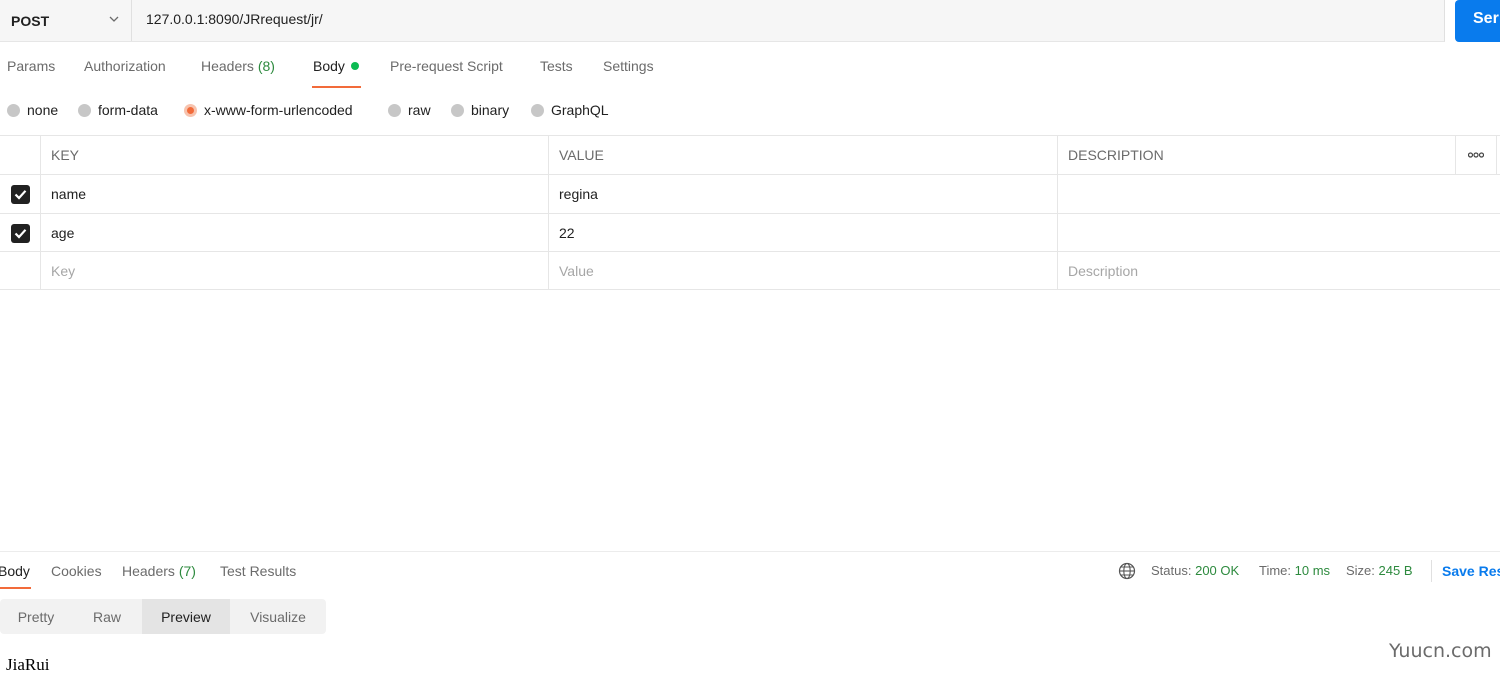 Image resolution: width=1500 pixels, height=681 pixels. Describe the element at coordinates (336, 87) in the screenshot. I see `active-tab-underline` at that location.